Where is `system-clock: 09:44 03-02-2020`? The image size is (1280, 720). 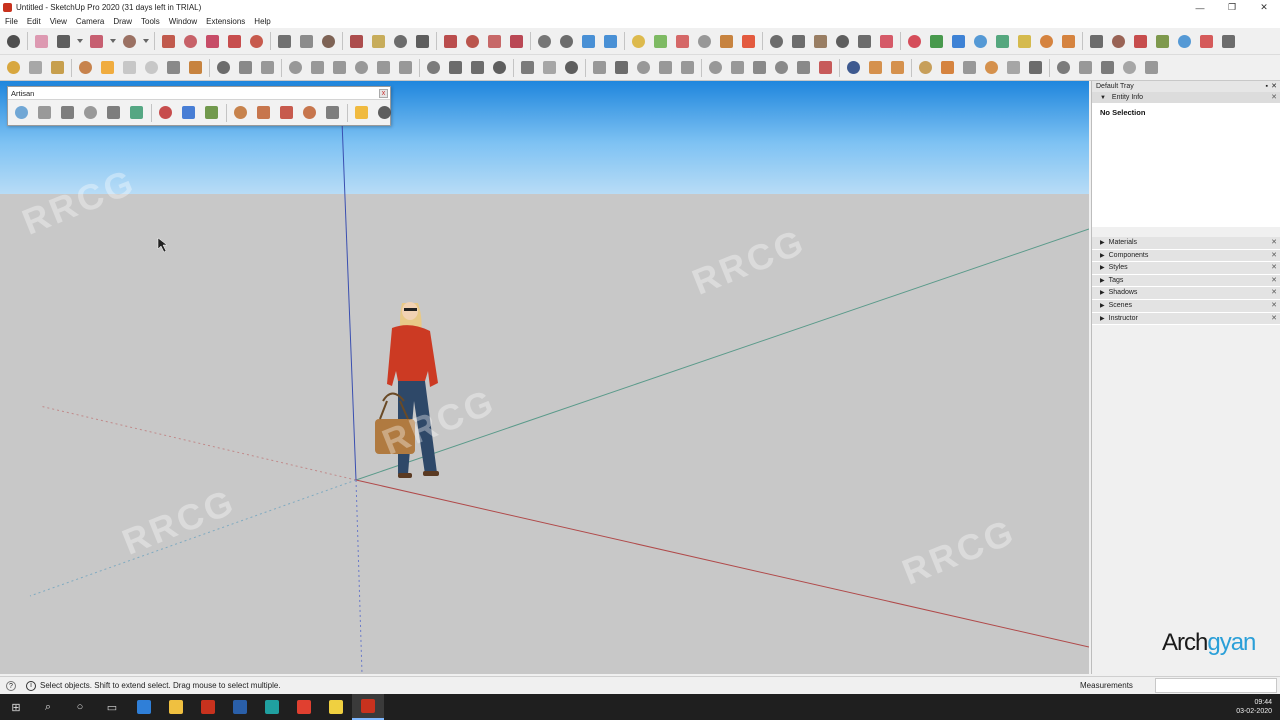
system-clock: 09:44 03-02-2020 is located at coordinates (1254, 707).